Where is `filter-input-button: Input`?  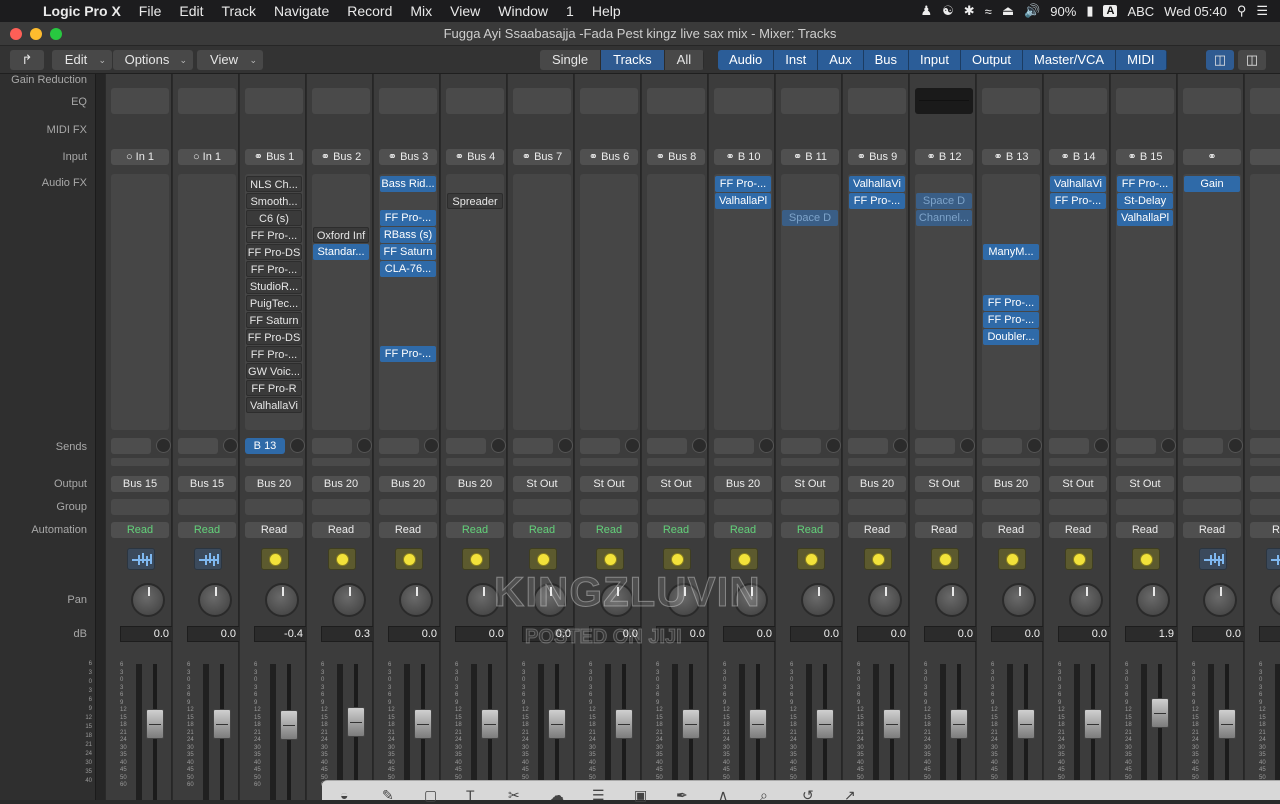
filter-input-button: Input is located at coordinates (935, 60).